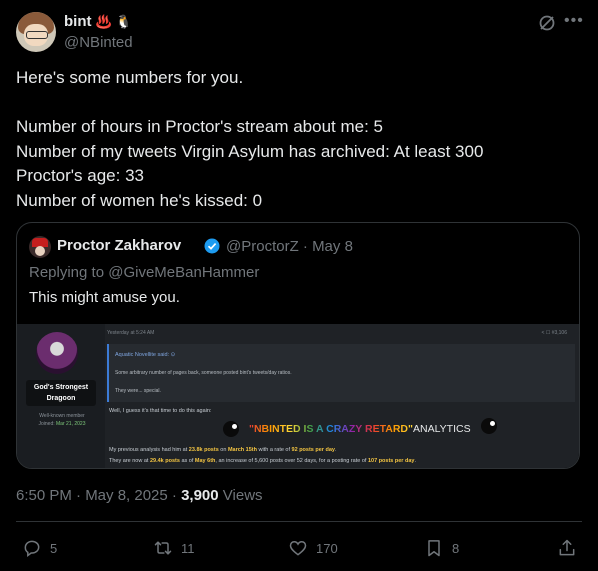  I want to click on share-button, so click(567, 548).